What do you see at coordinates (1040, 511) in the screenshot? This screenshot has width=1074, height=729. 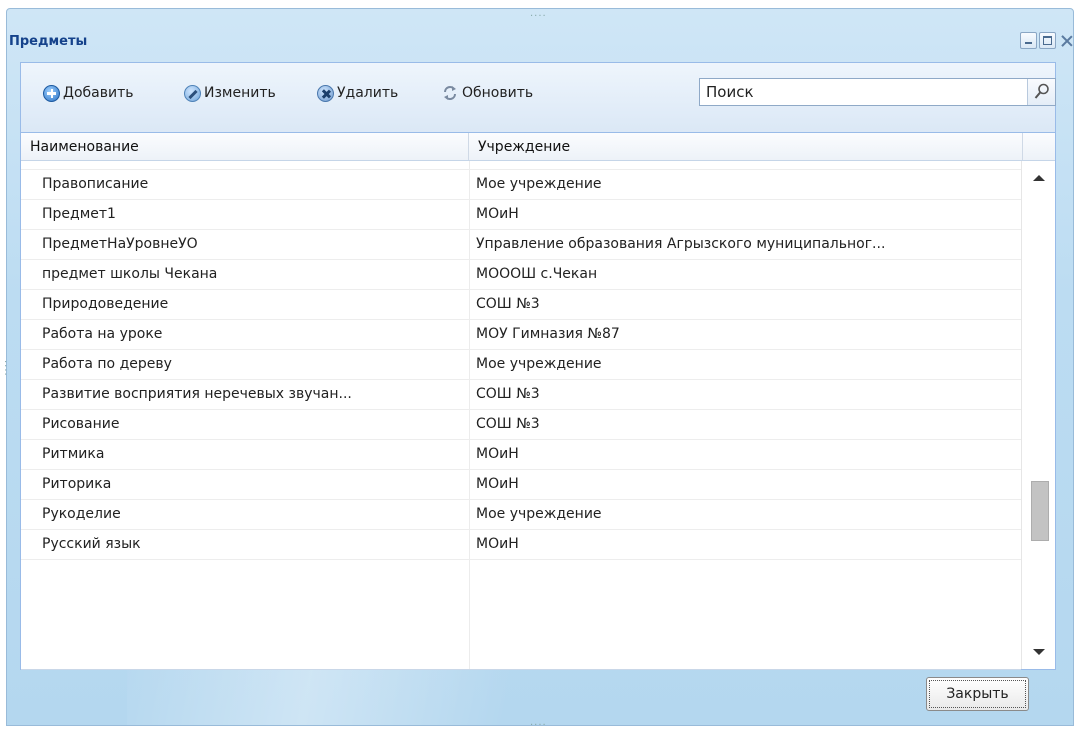 I see `scrollbar-thumb` at bounding box center [1040, 511].